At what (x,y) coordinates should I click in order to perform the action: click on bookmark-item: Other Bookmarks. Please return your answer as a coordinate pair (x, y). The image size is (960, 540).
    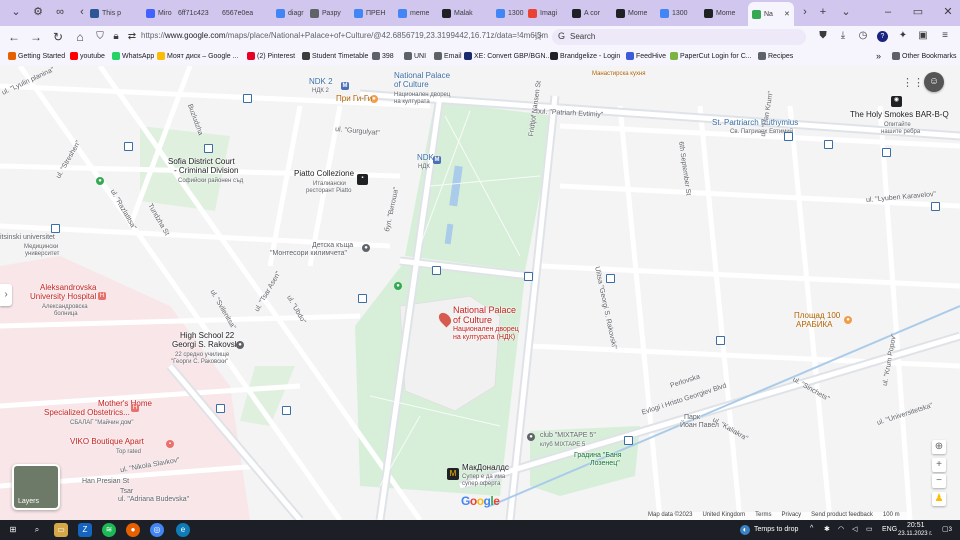
    Looking at the image, I should click on (924, 56).